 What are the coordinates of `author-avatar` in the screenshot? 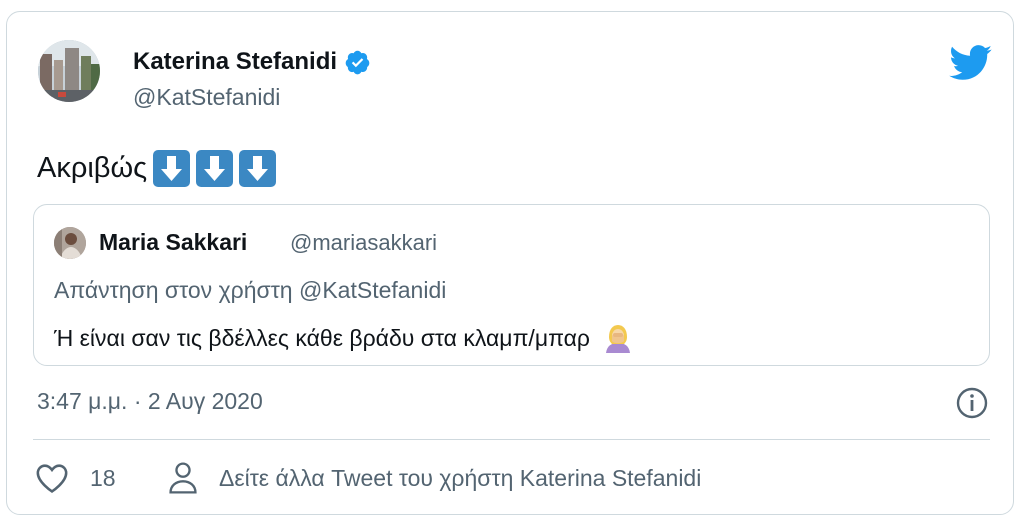 It's located at (69, 71).